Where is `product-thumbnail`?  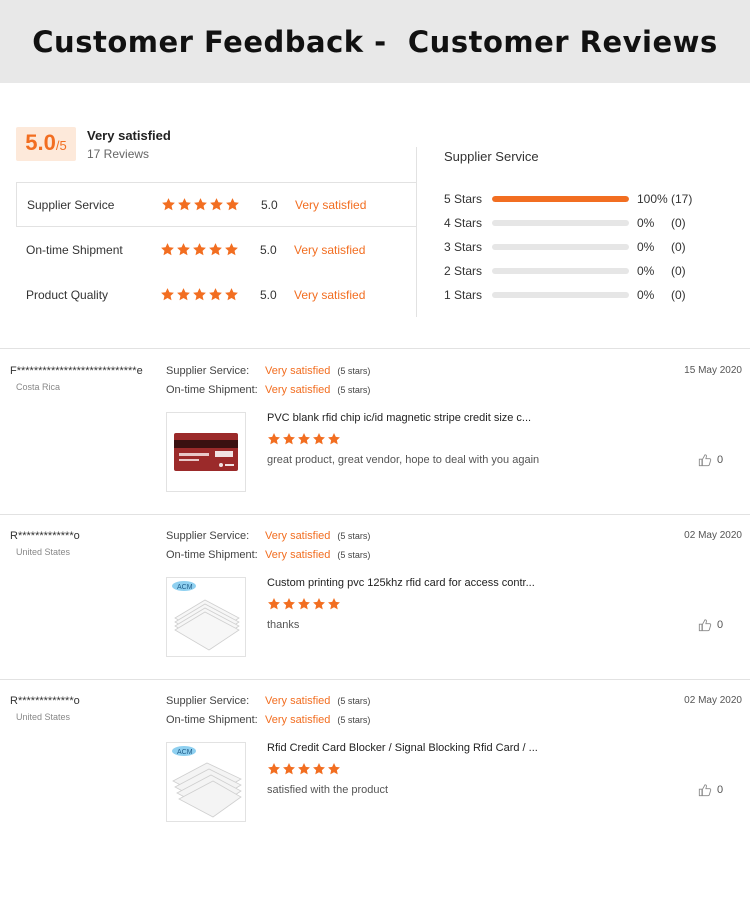 product-thumbnail is located at coordinates (206, 452).